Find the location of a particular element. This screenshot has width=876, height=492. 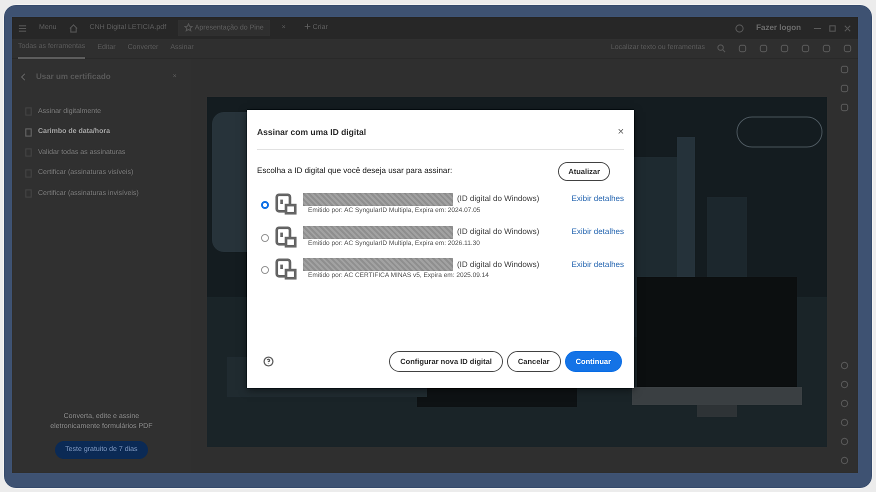

certificate-icon is located at coordinates (28, 132).